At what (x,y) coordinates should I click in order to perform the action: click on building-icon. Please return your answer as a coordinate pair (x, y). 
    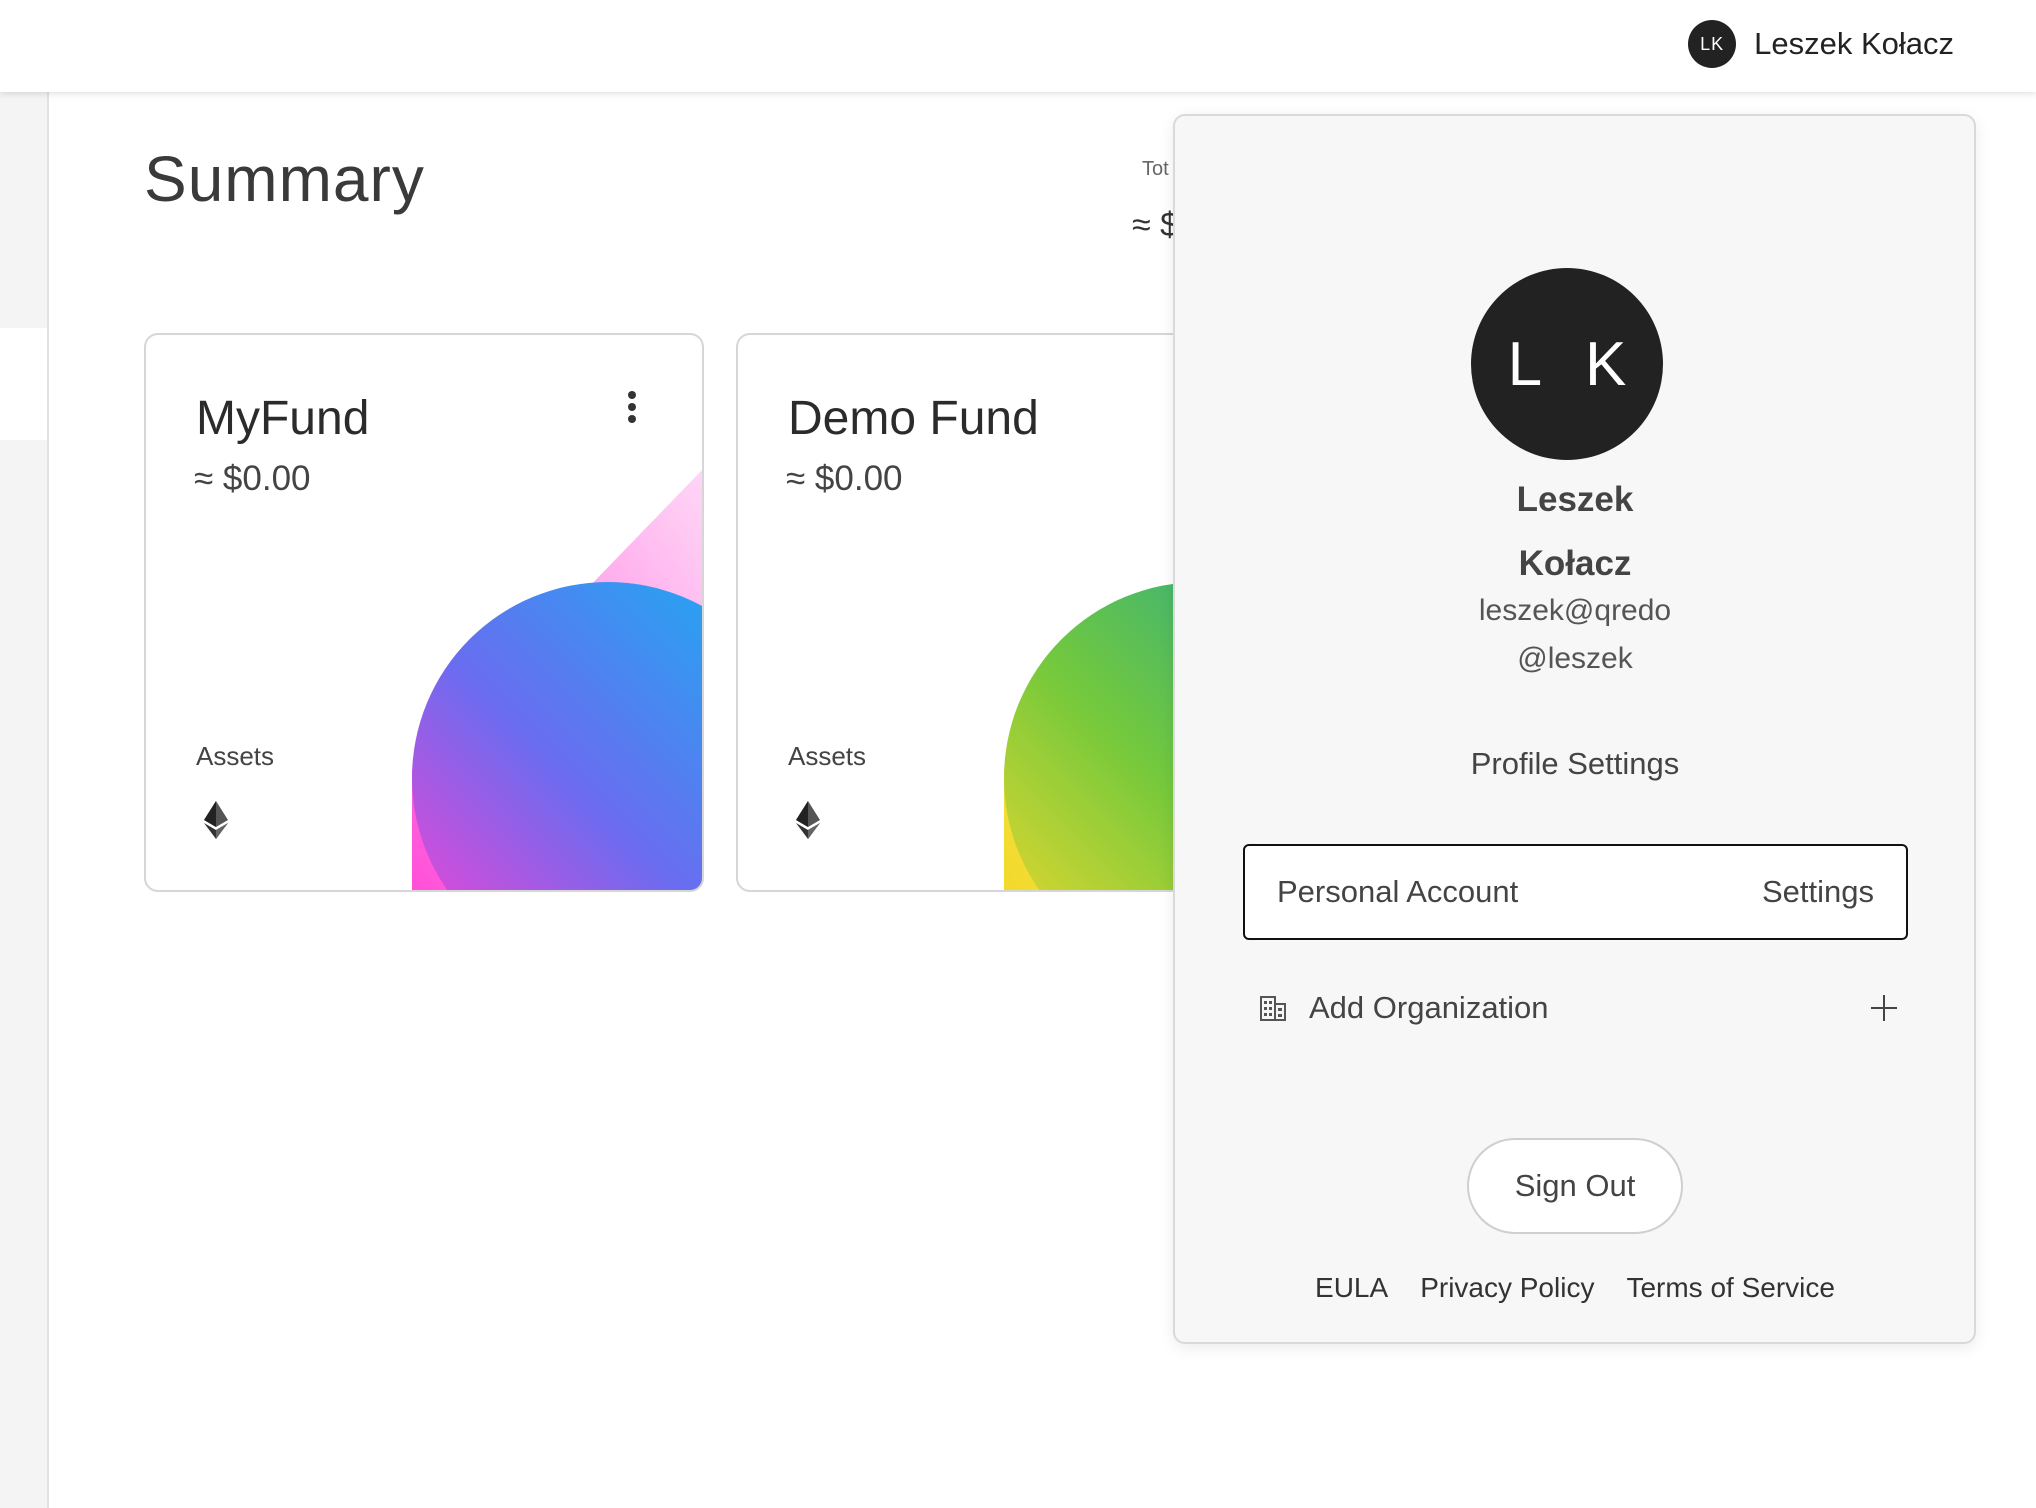
    Looking at the image, I should click on (1273, 1008).